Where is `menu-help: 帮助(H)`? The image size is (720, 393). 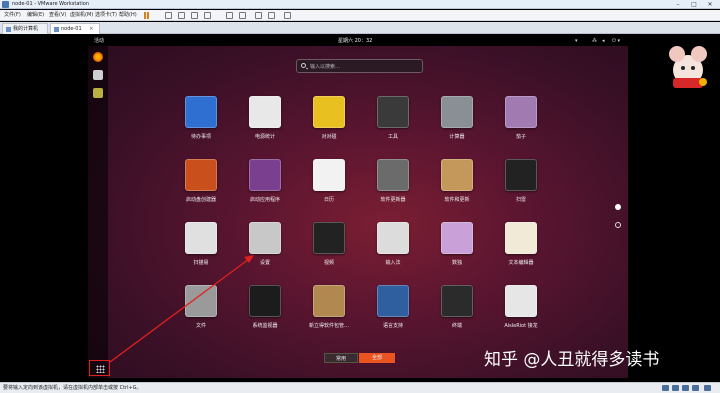 menu-help: 帮助(H) is located at coordinates (128, 15).